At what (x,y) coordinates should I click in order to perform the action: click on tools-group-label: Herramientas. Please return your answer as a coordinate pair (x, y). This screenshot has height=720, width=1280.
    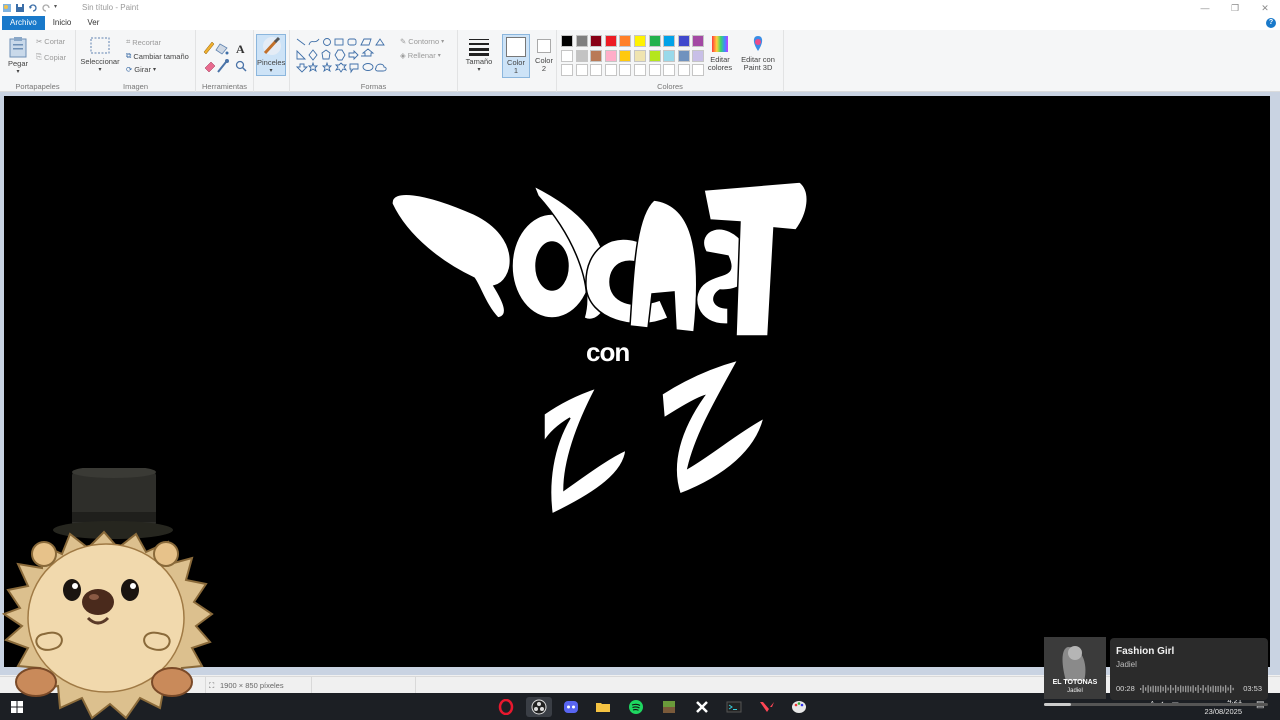
    Looking at the image, I should click on (224, 86).